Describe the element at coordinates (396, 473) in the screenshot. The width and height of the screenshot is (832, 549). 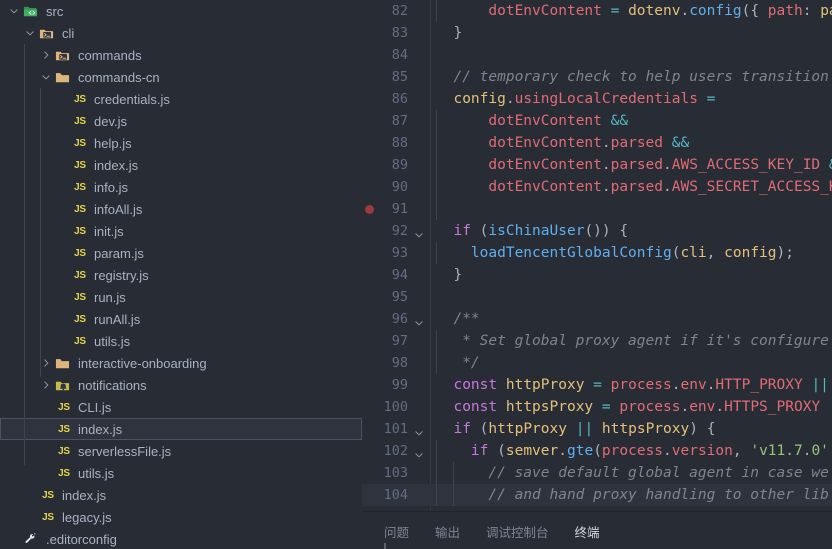
I see `editor-gutter: 103` at that location.